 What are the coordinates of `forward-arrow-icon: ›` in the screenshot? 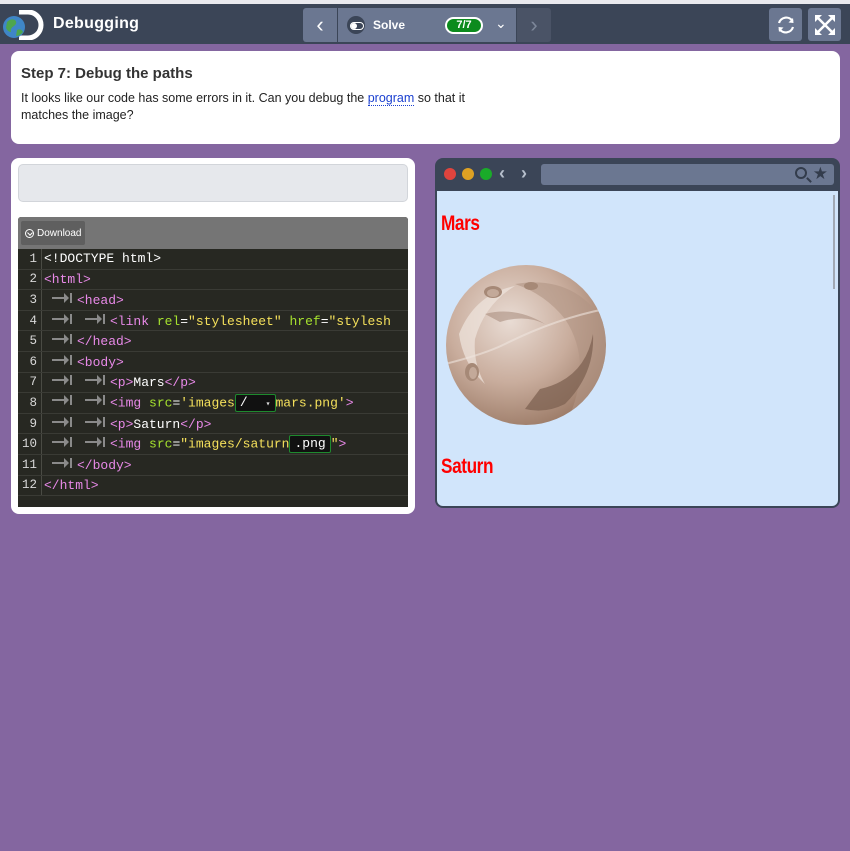 It's located at (524, 173).